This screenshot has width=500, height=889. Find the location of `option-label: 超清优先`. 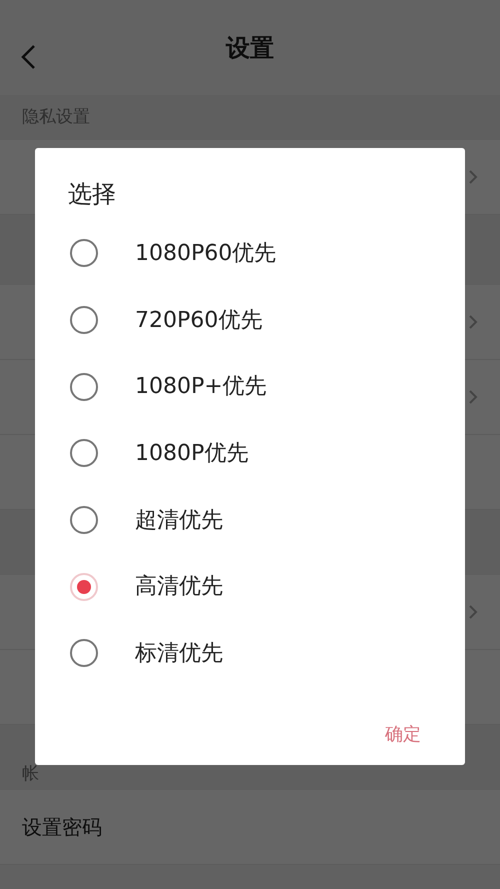

option-label: 超清优先 is located at coordinates (179, 520).